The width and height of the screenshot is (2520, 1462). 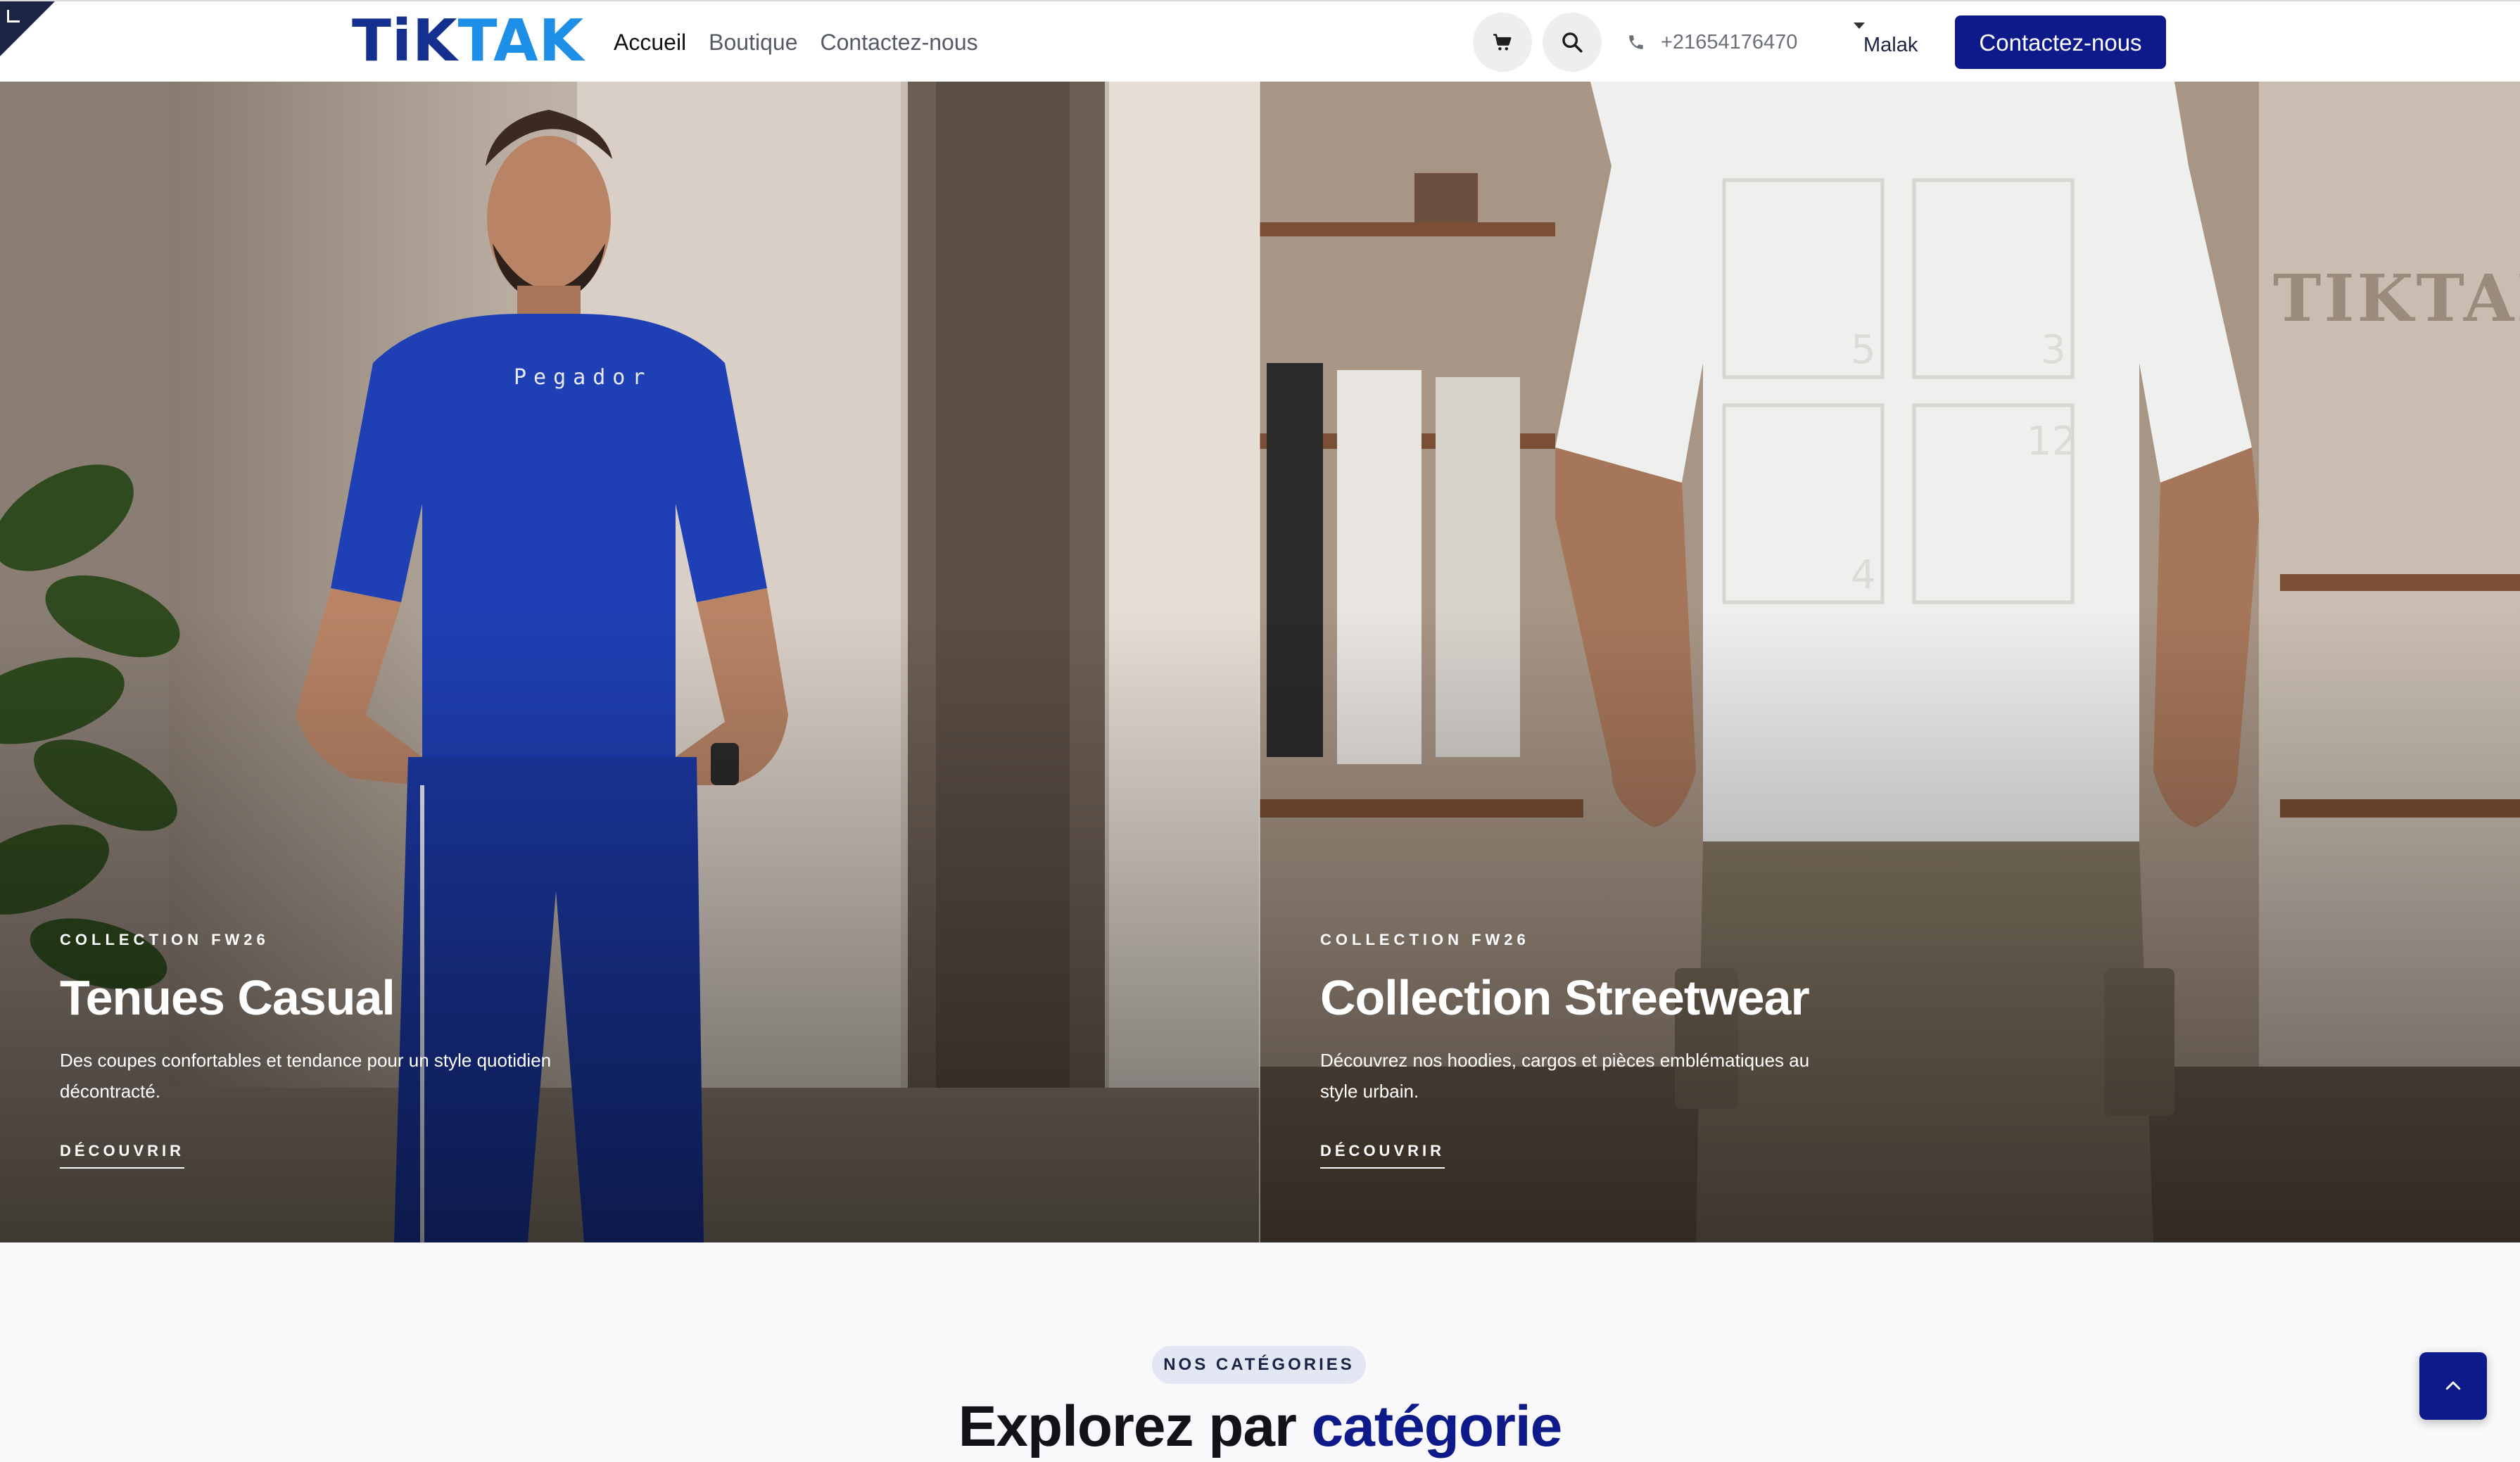 What do you see at coordinates (1890, 45) in the screenshot?
I see `user-name: Malak` at bounding box center [1890, 45].